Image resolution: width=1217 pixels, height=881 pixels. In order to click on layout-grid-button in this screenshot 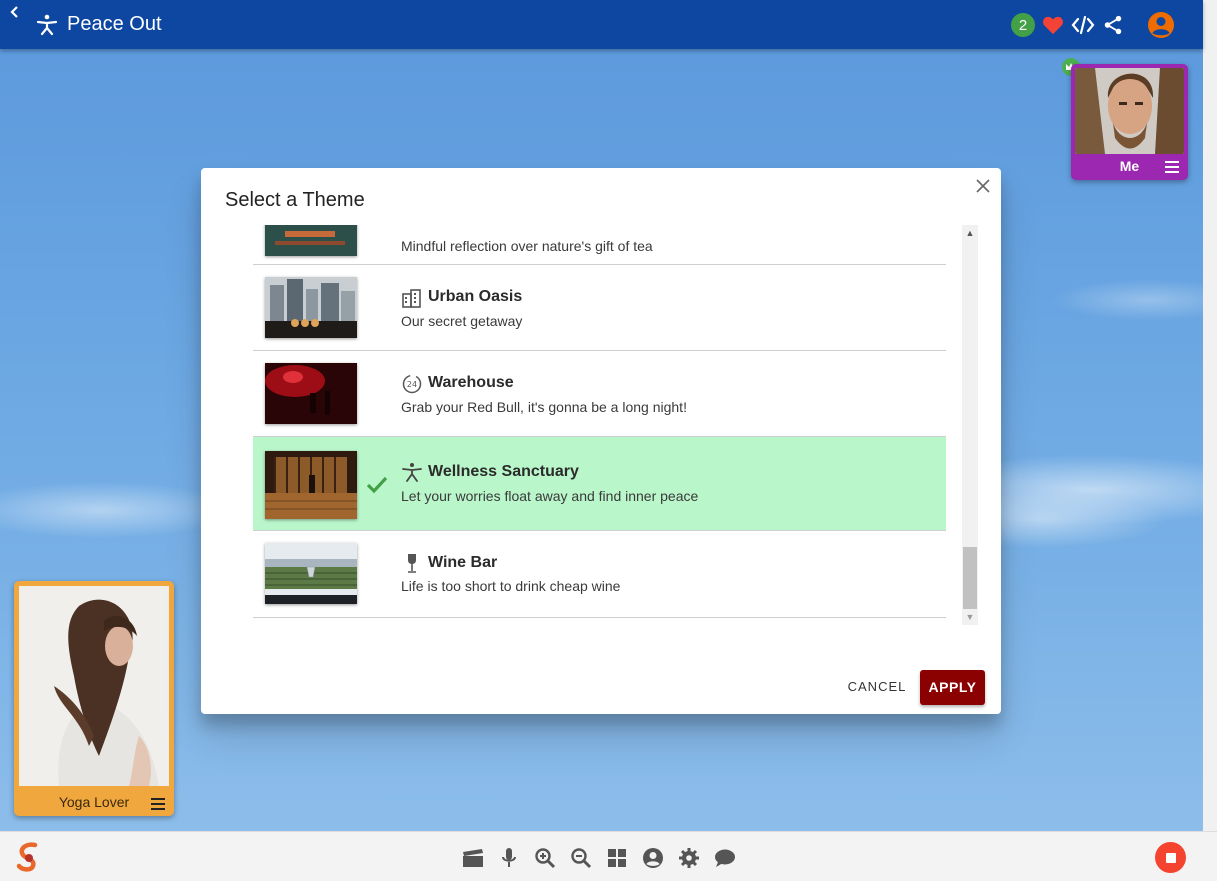, I will do `click(617, 858)`.